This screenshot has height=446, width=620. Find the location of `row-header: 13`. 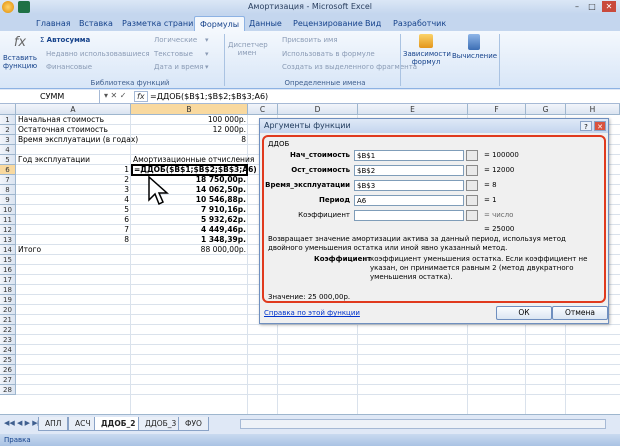

row-header: 13 is located at coordinates (8, 240).